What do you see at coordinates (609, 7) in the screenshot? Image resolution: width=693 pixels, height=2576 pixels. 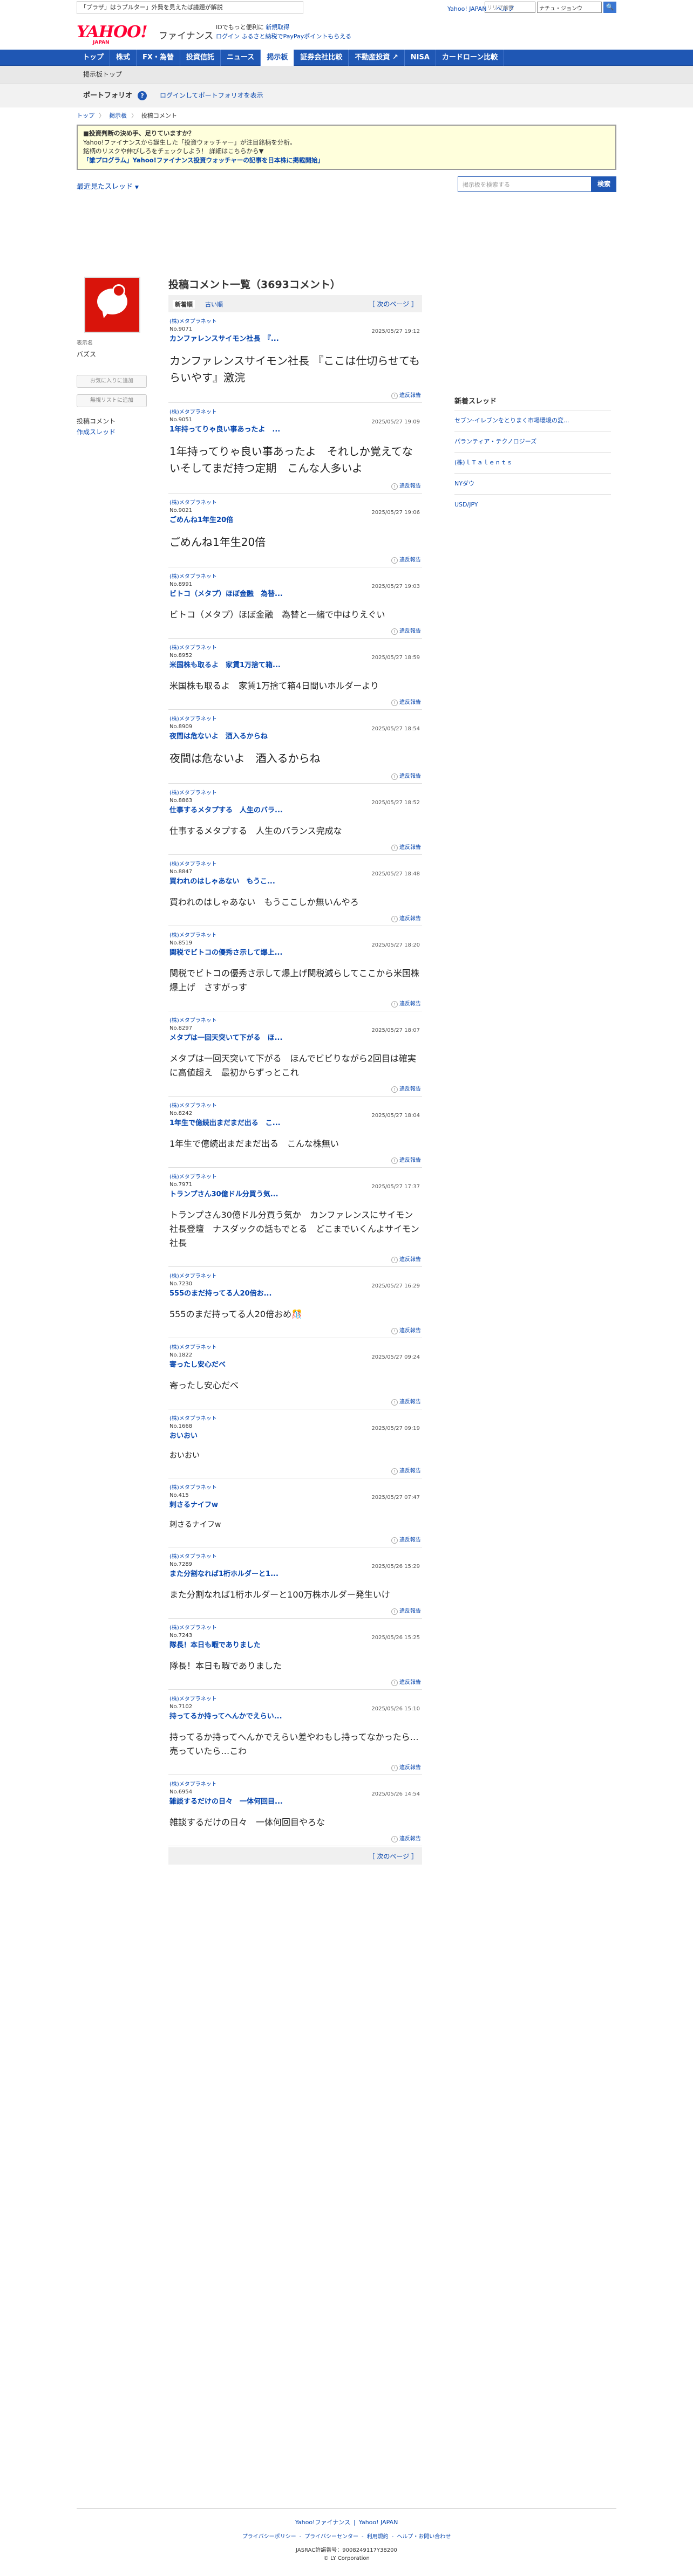 I see `top-search-button: 🔍` at bounding box center [609, 7].